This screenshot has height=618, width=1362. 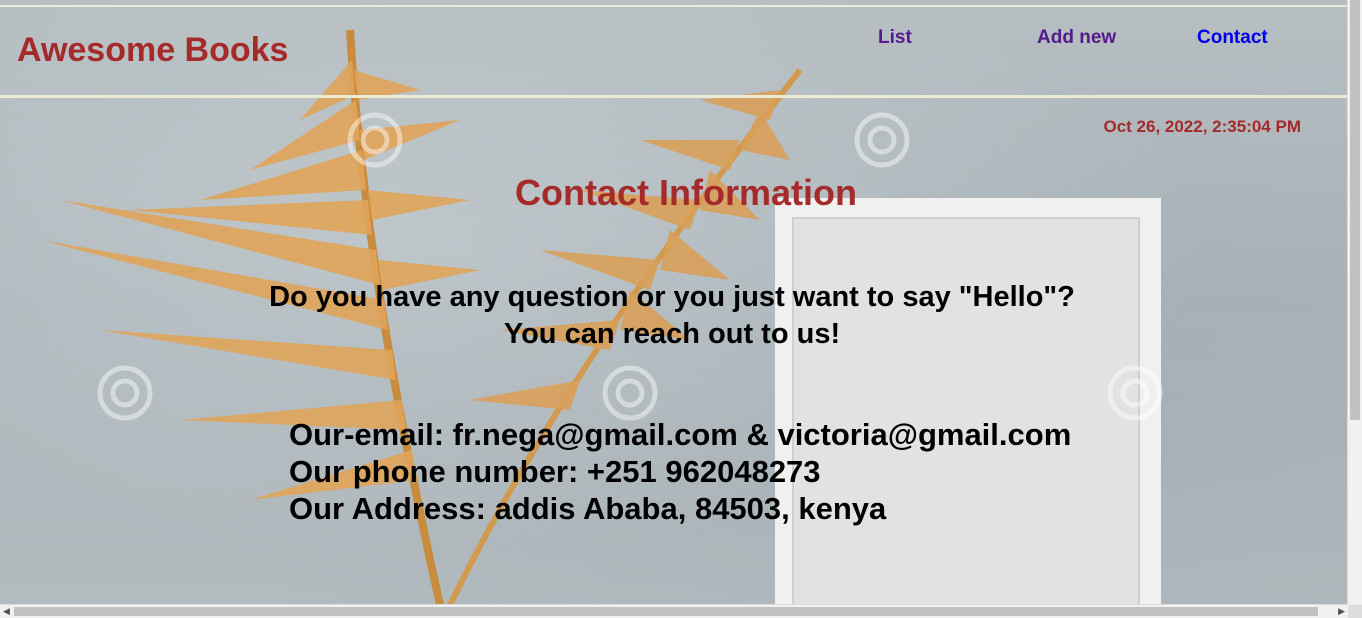 What do you see at coordinates (674, 96) in the screenshot?
I see `header-divider` at bounding box center [674, 96].